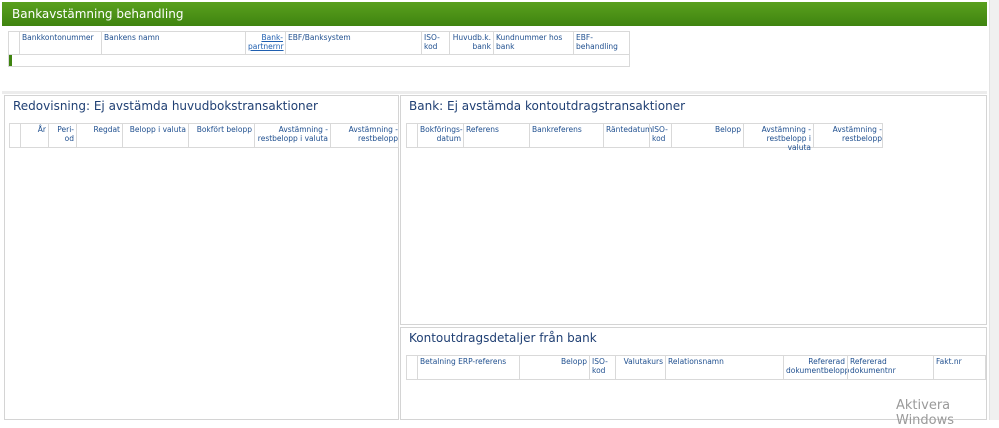  What do you see at coordinates (960, 367) in the screenshot?
I see `col-fakt-nr: Fakt.nr` at bounding box center [960, 367].